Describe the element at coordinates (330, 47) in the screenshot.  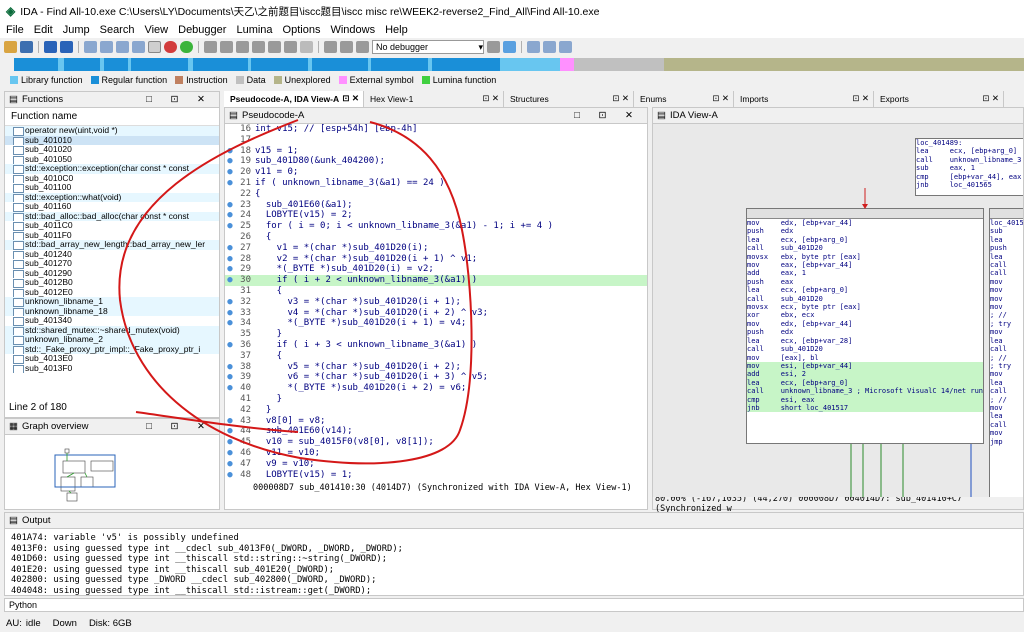
I see `play-icon` at that location.